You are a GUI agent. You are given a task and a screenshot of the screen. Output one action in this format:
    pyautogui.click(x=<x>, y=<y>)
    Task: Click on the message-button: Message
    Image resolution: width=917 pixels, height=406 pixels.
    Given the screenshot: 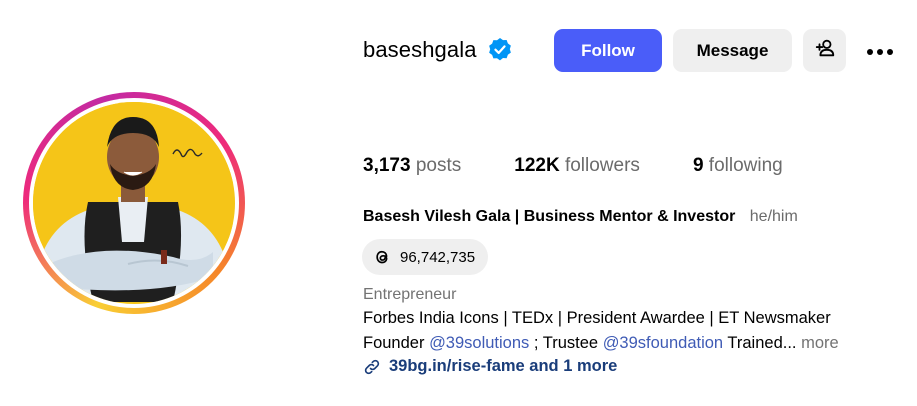 What is the action you would take?
    pyautogui.click(x=732, y=50)
    